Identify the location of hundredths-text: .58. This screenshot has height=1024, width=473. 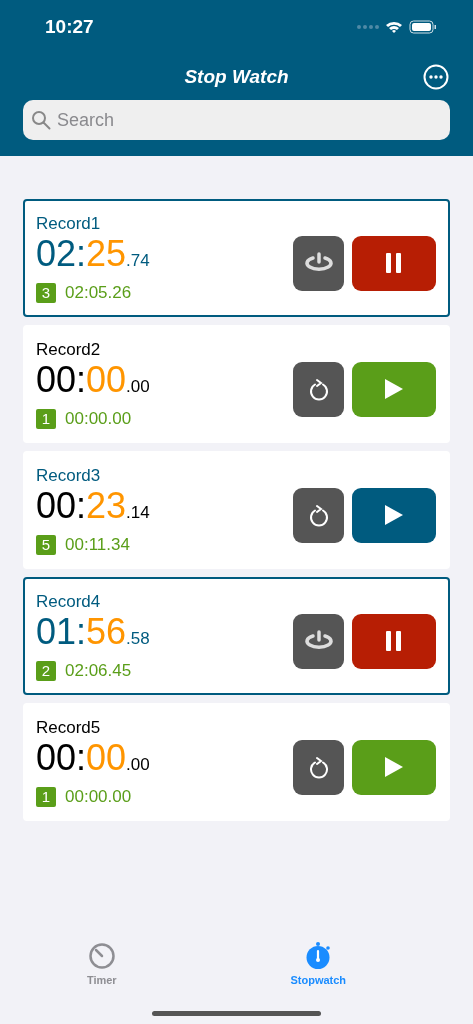
(138, 638).